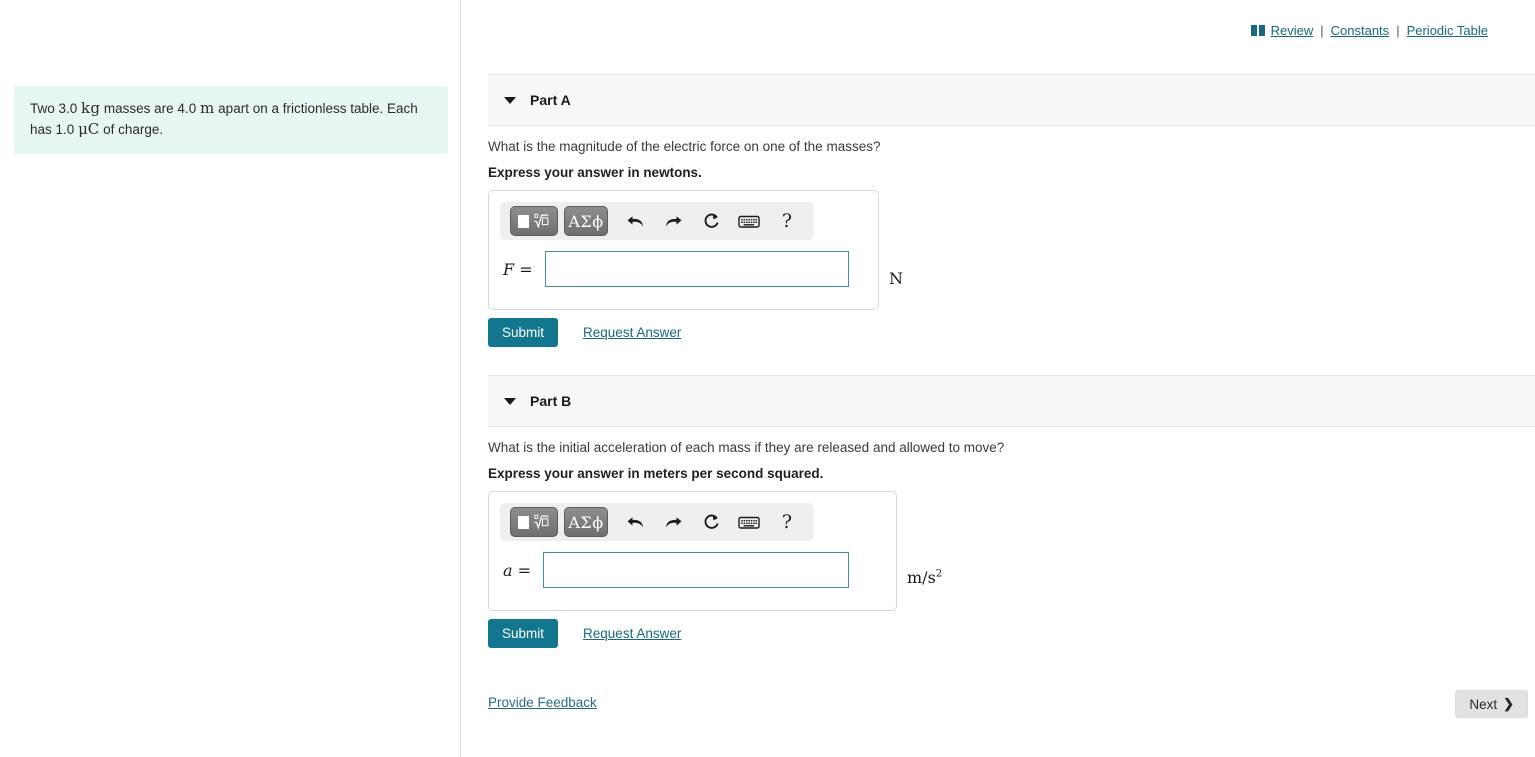 This screenshot has height=757, width=1535. What do you see at coordinates (518, 269) in the screenshot?
I see `part-a-answer-label: F =` at bounding box center [518, 269].